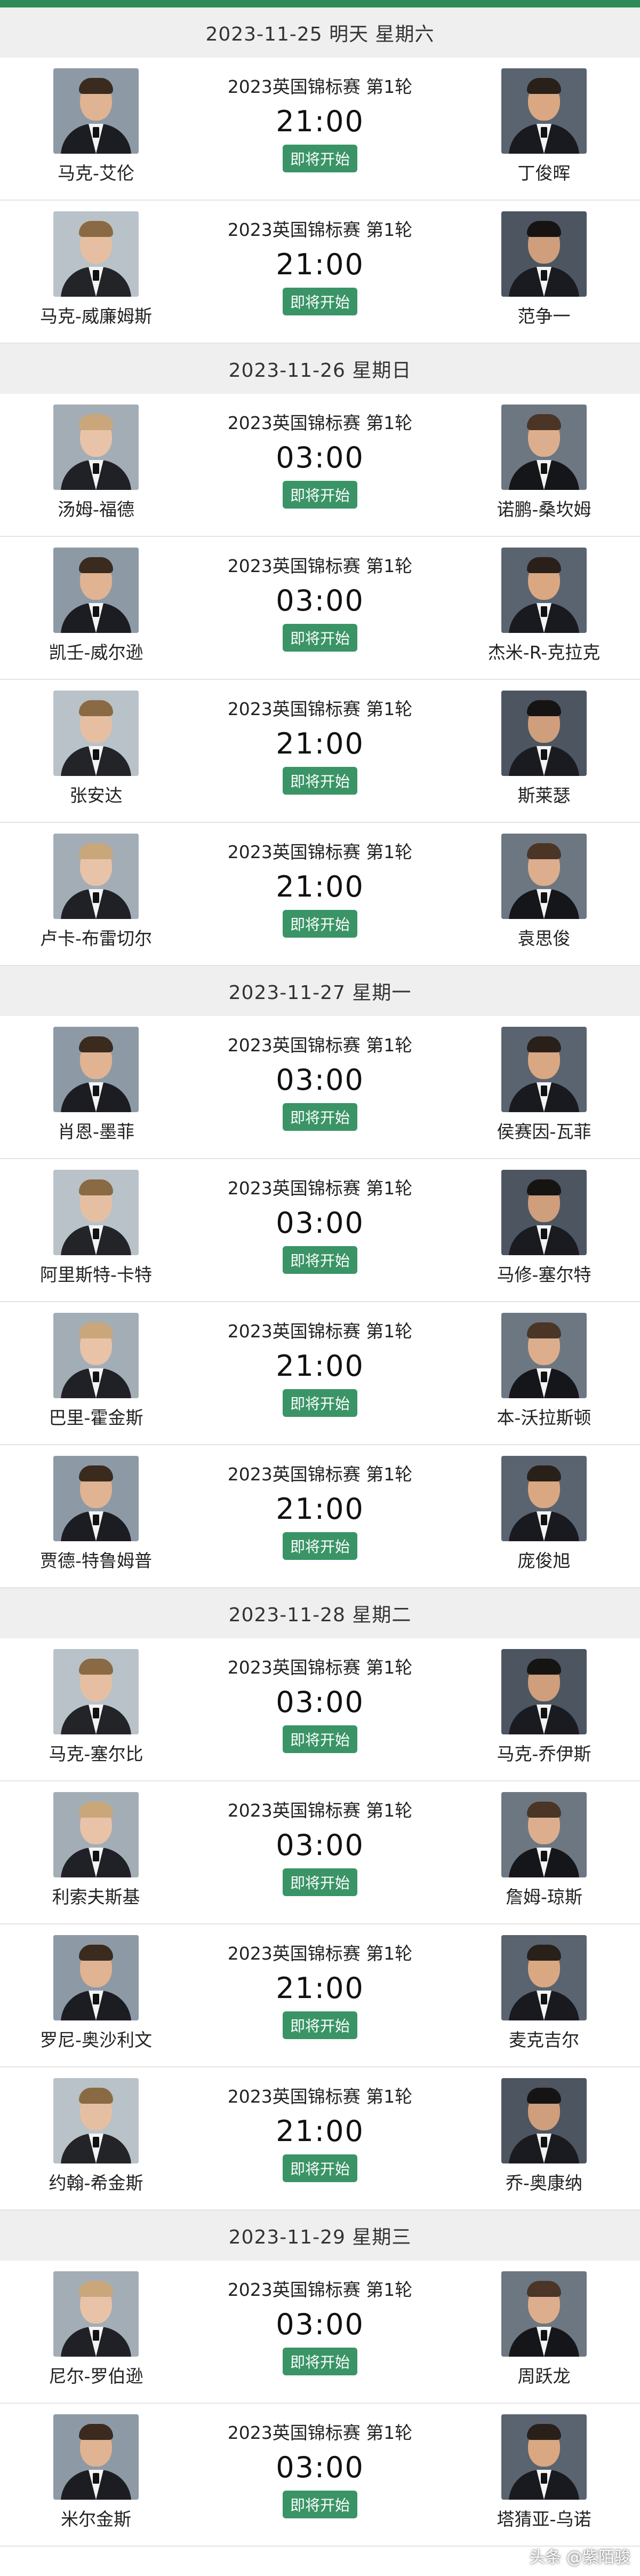 This screenshot has height=2576, width=640. I want to click on match-card: 约翰-希金斯 2023英国锦标赛 第1轮 21:00 即将开始 乔-奥康纳, so click(320, 2138).